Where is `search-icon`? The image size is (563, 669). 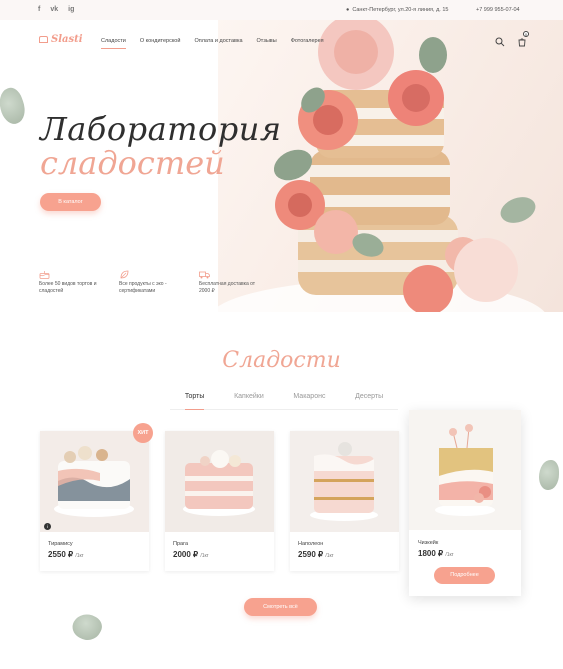
search-icon is located at coordinates (500, 43).